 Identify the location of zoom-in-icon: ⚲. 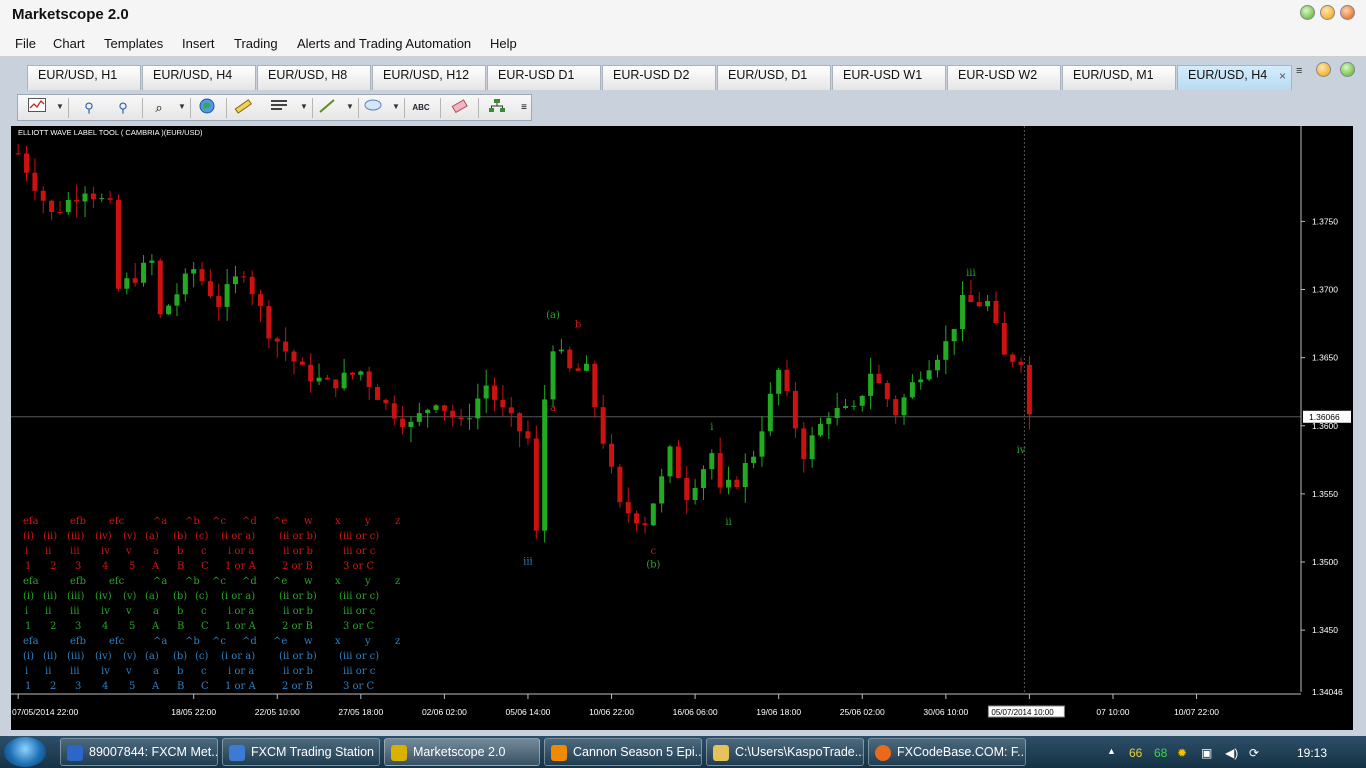
(89, 107).